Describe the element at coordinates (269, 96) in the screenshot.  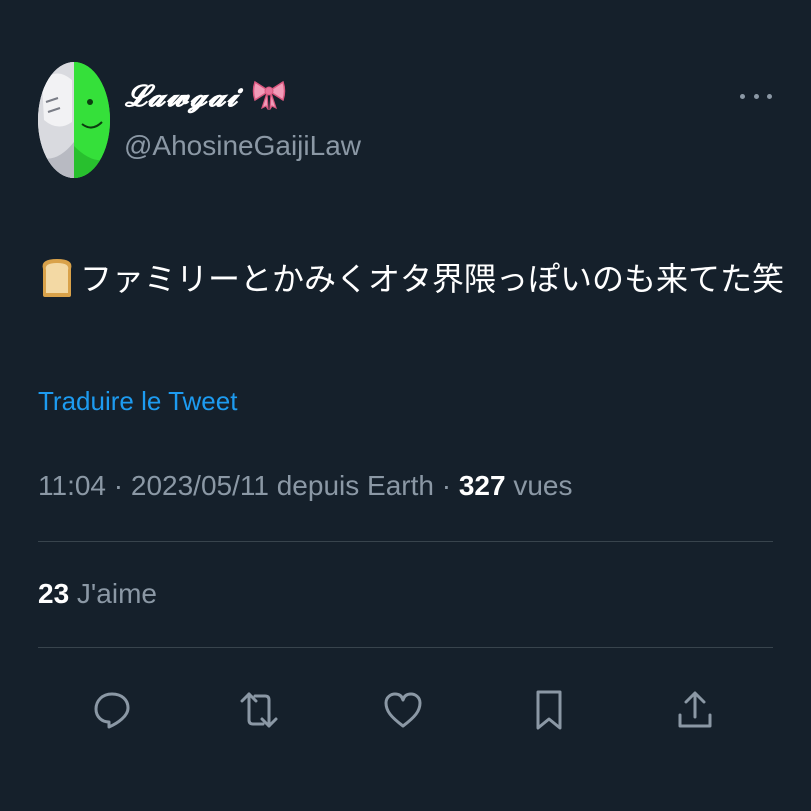
I see `ribbon-icon` at that location.